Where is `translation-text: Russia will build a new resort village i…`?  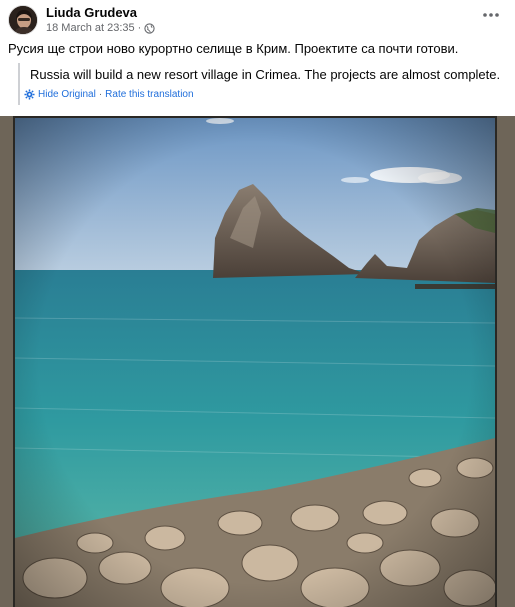
translation-text: Russia will build a new resort village i… is located at coordinates (265, 74).